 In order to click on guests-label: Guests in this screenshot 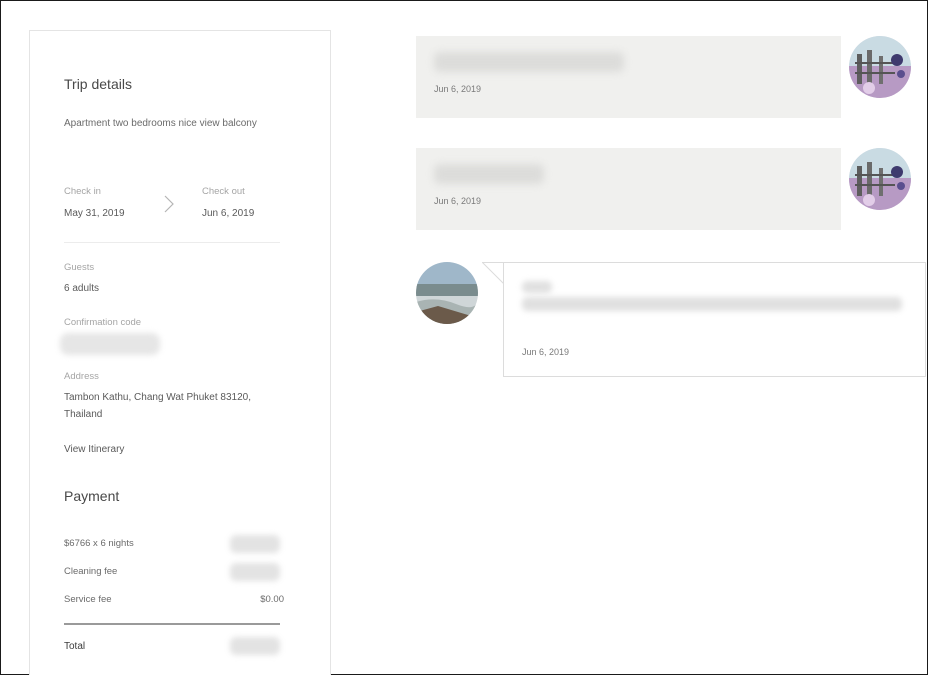, I will do `click(79, 267)`.